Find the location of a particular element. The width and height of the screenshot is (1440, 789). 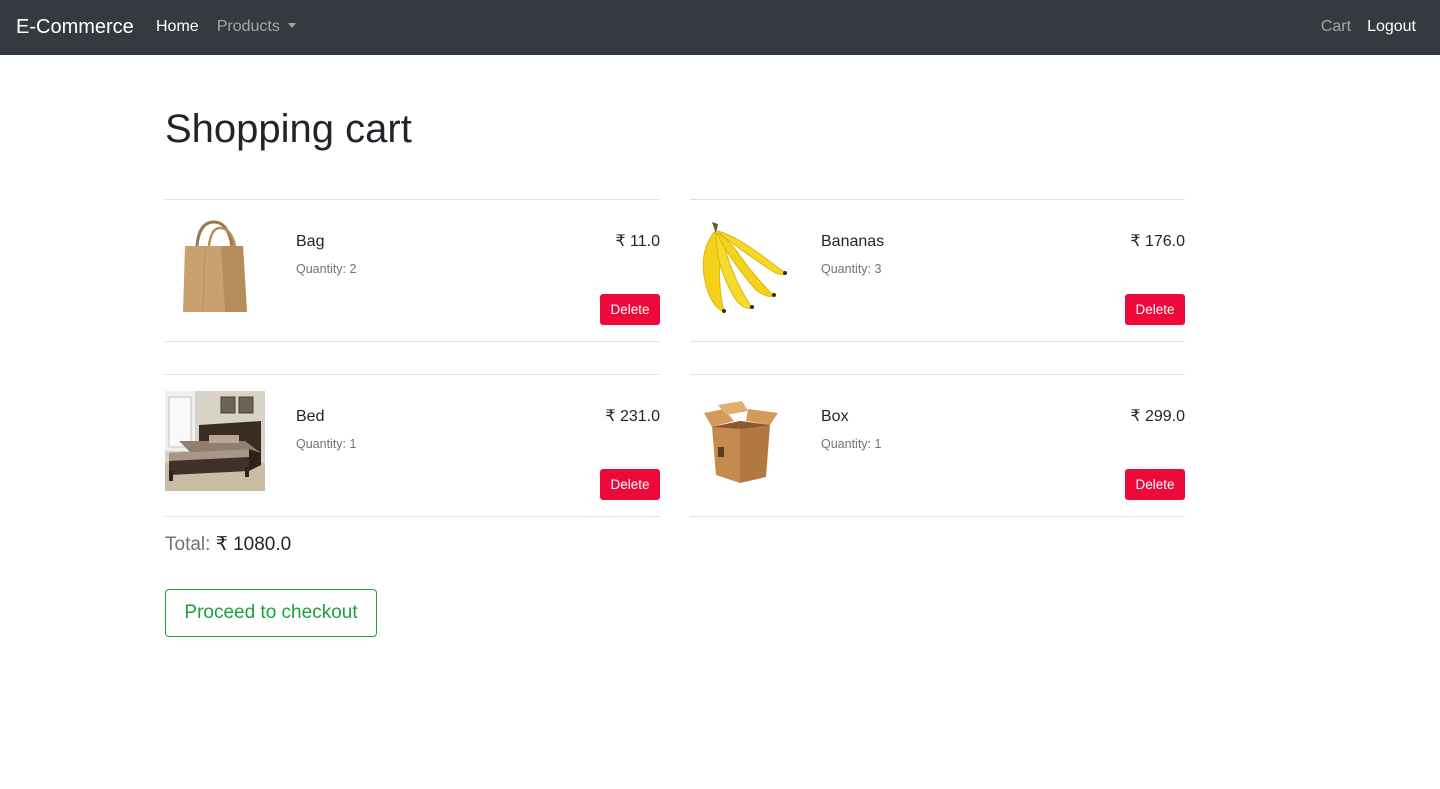

cart-total: Total: ₹ 1080.0 is located at coordinates (228, 545).